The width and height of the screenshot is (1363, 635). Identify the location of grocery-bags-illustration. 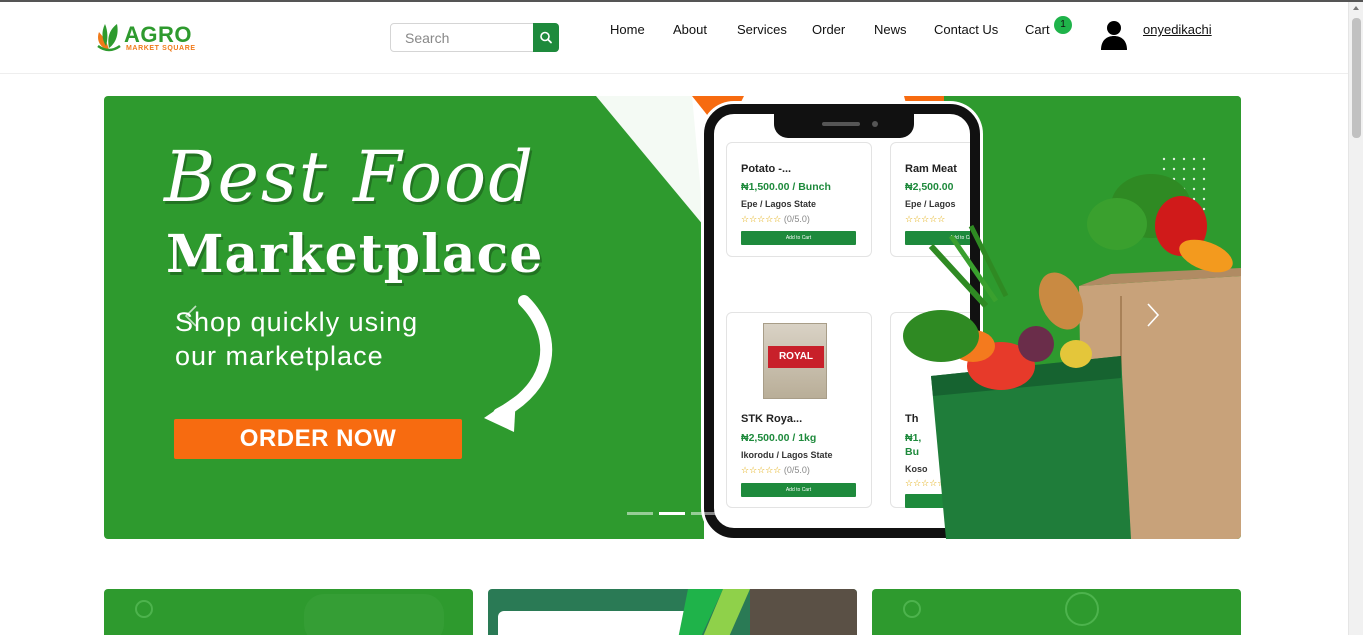
(1072, 356).